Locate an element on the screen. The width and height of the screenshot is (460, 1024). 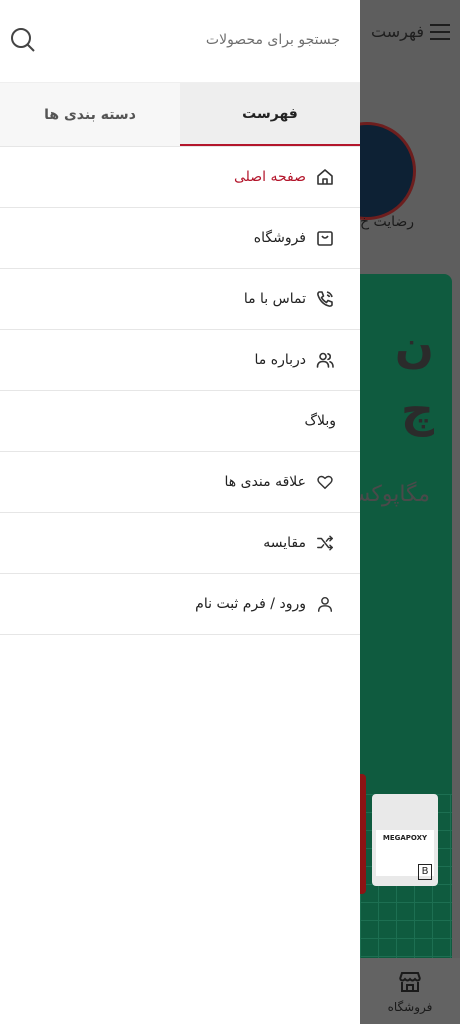
hamburger-icon is located at coordinates (440, 32).